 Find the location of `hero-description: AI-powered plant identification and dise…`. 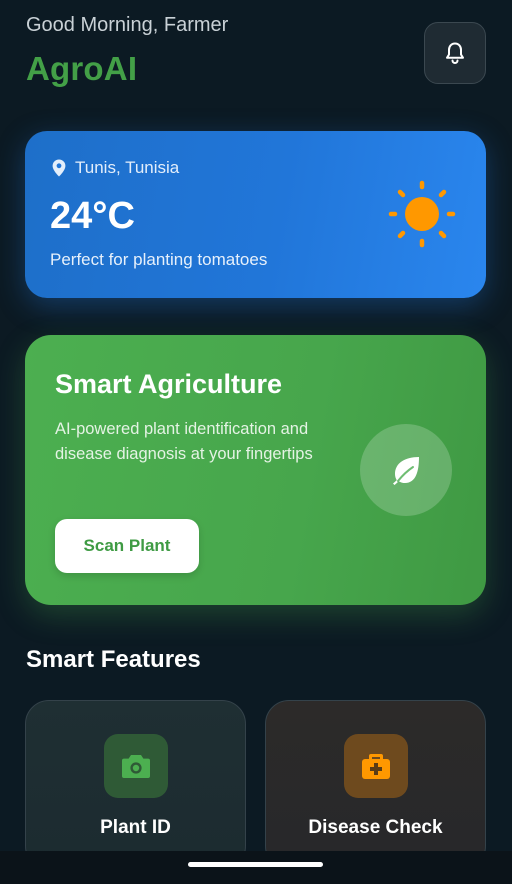

hero-description: AI-powered plant identification and dise… is located at coordinates (184, 441).